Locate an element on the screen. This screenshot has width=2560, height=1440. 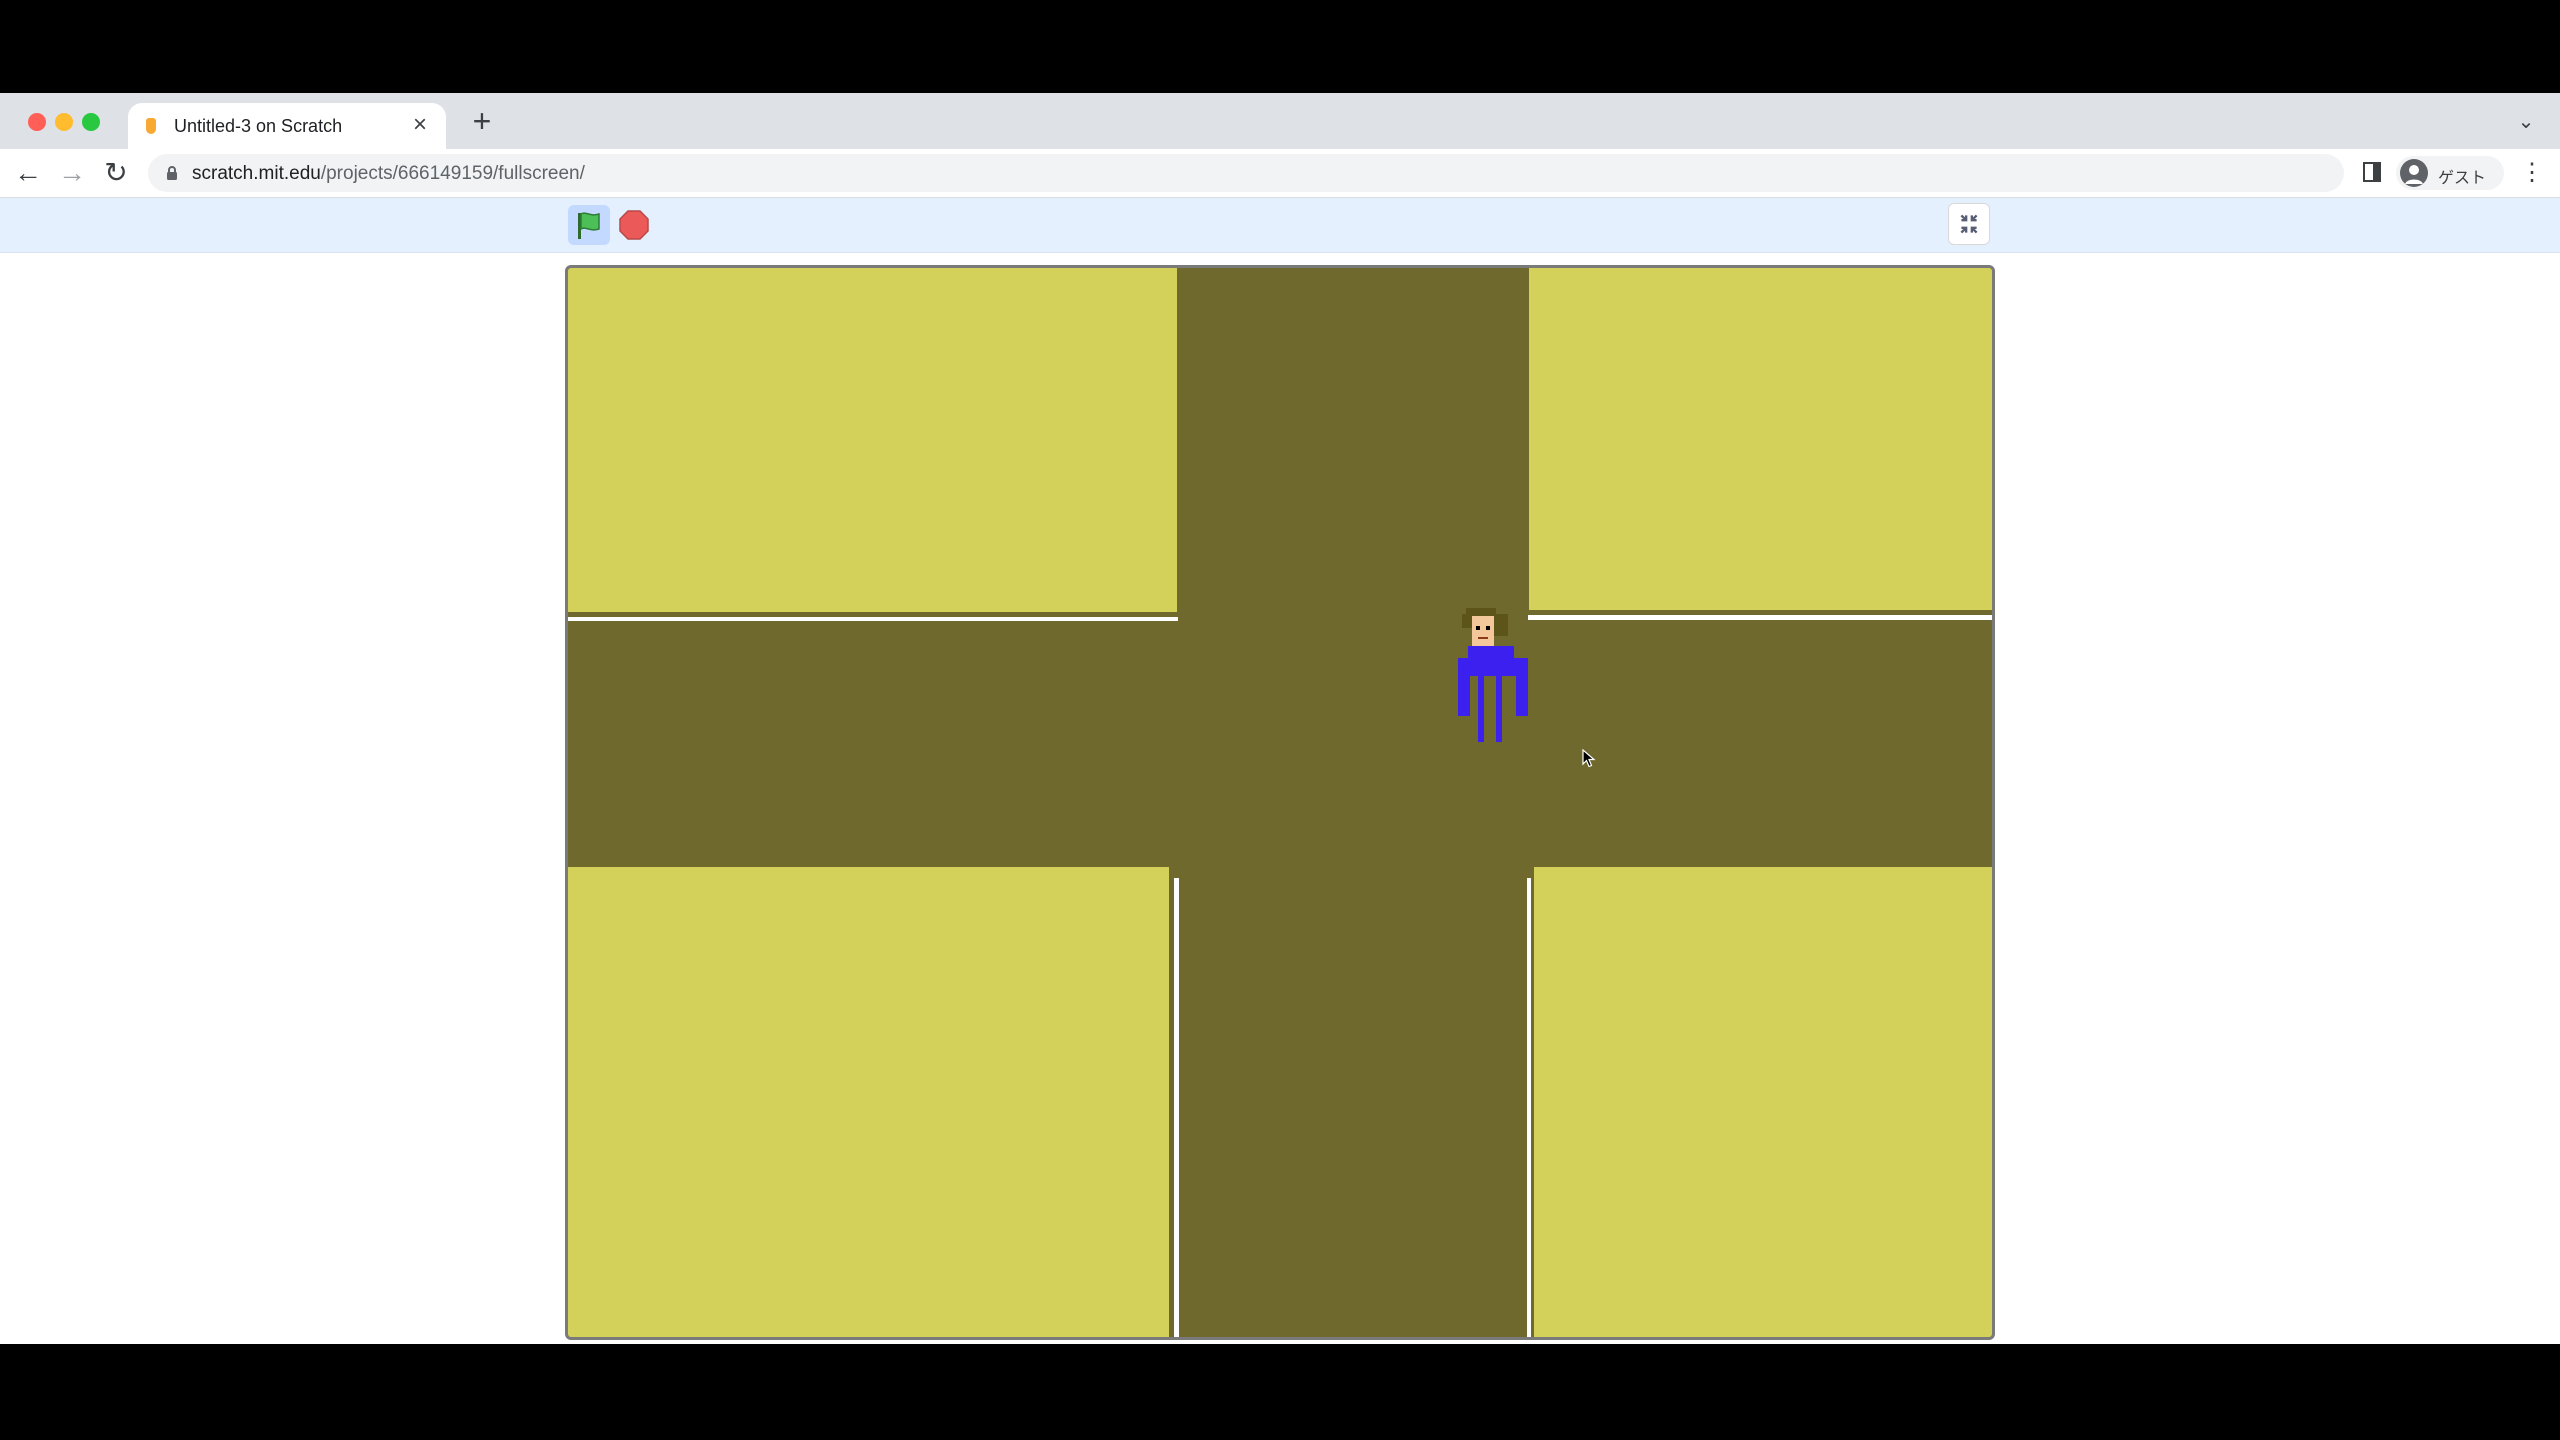
mouse-cursor-icon is located at coordinates (1589, 758).